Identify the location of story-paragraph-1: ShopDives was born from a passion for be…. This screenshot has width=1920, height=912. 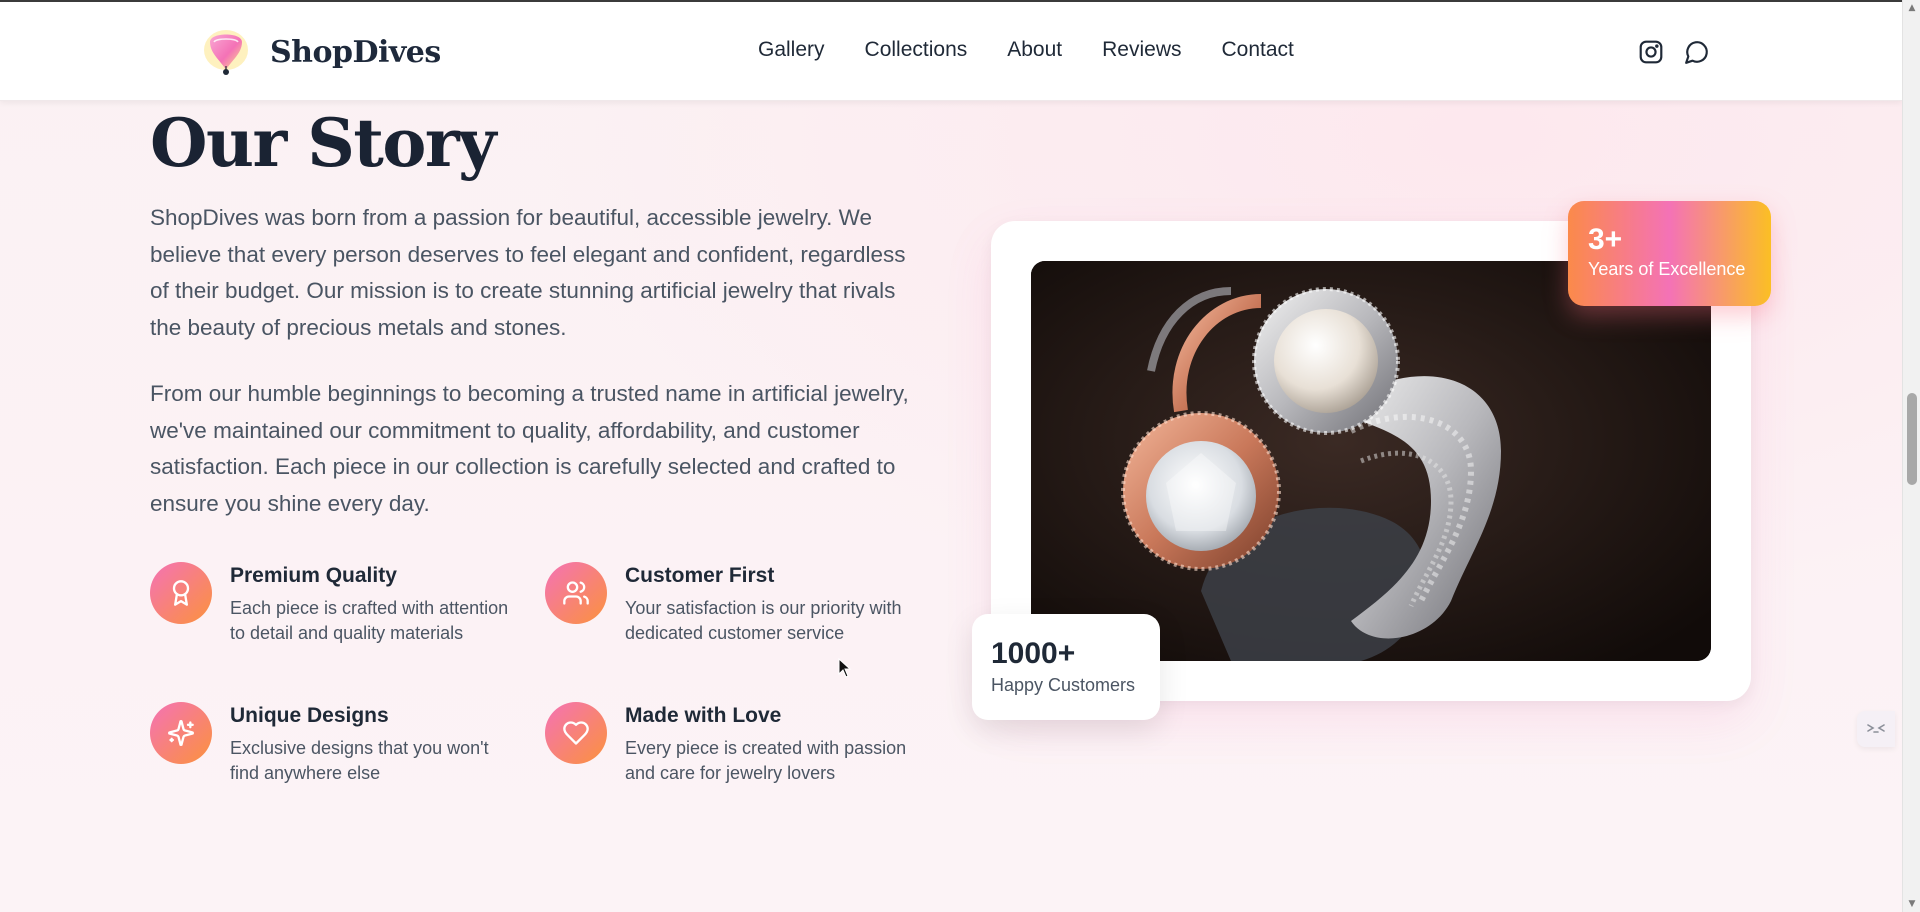
(528, 272).